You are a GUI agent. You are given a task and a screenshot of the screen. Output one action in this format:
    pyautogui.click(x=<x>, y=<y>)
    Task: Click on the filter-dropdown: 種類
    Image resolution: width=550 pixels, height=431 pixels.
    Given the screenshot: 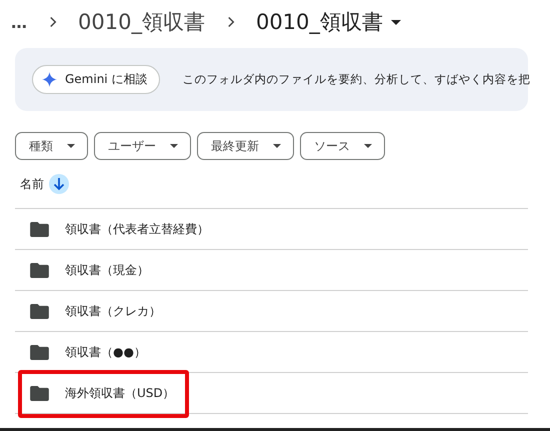 What is the action you would take?
    pyautogui.click(x=51, y=146)
    